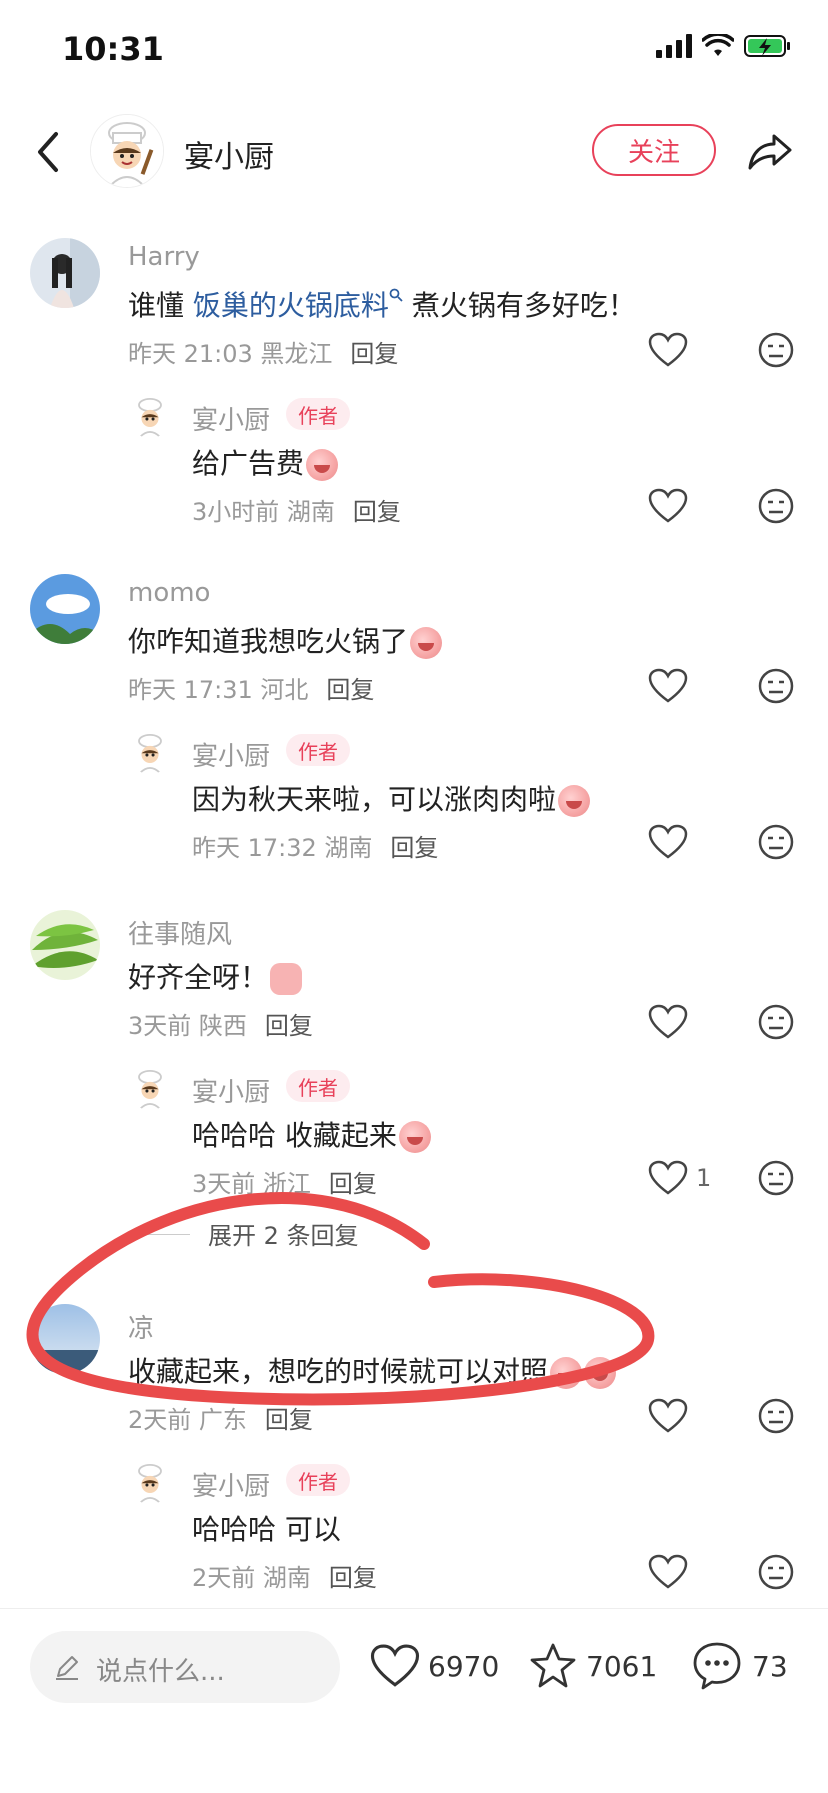 This screenshot has height=1793, width=828. I want to click on comment-username: 凉, so click(141, 1326).